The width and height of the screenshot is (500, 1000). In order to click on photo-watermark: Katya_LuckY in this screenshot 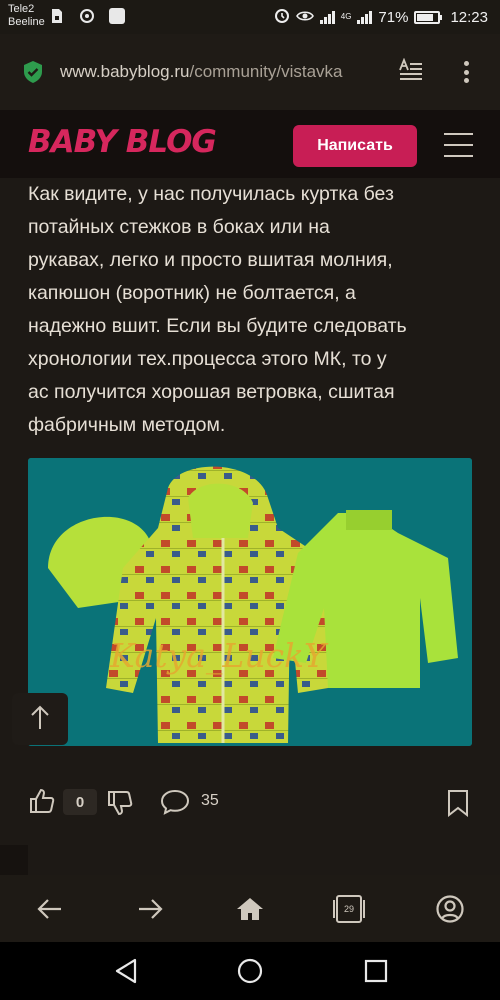, I will do `click(218, 655)`.